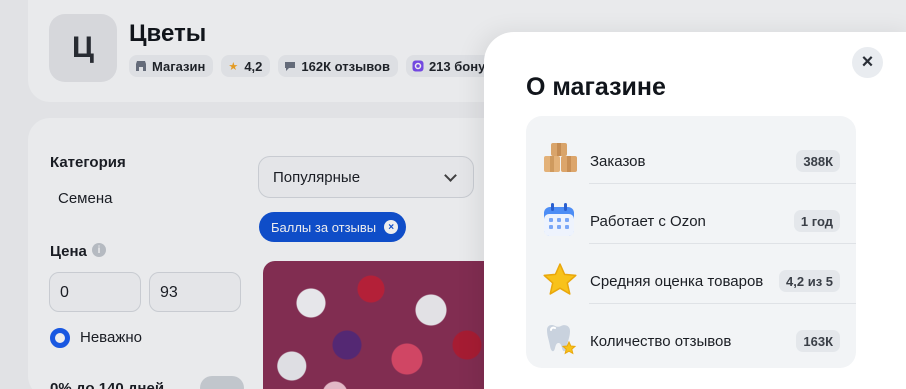  I want to click on stat-since-label: Работает с Ozon, so click(648, 221).